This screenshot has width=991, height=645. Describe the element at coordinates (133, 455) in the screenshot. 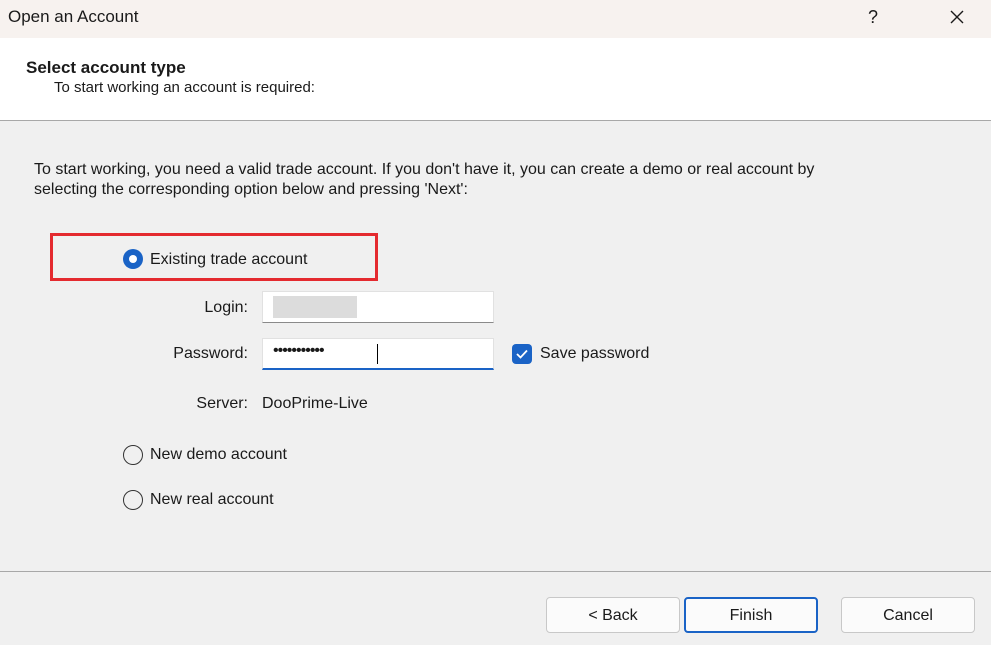

I see `demo-account-radio` at that location.